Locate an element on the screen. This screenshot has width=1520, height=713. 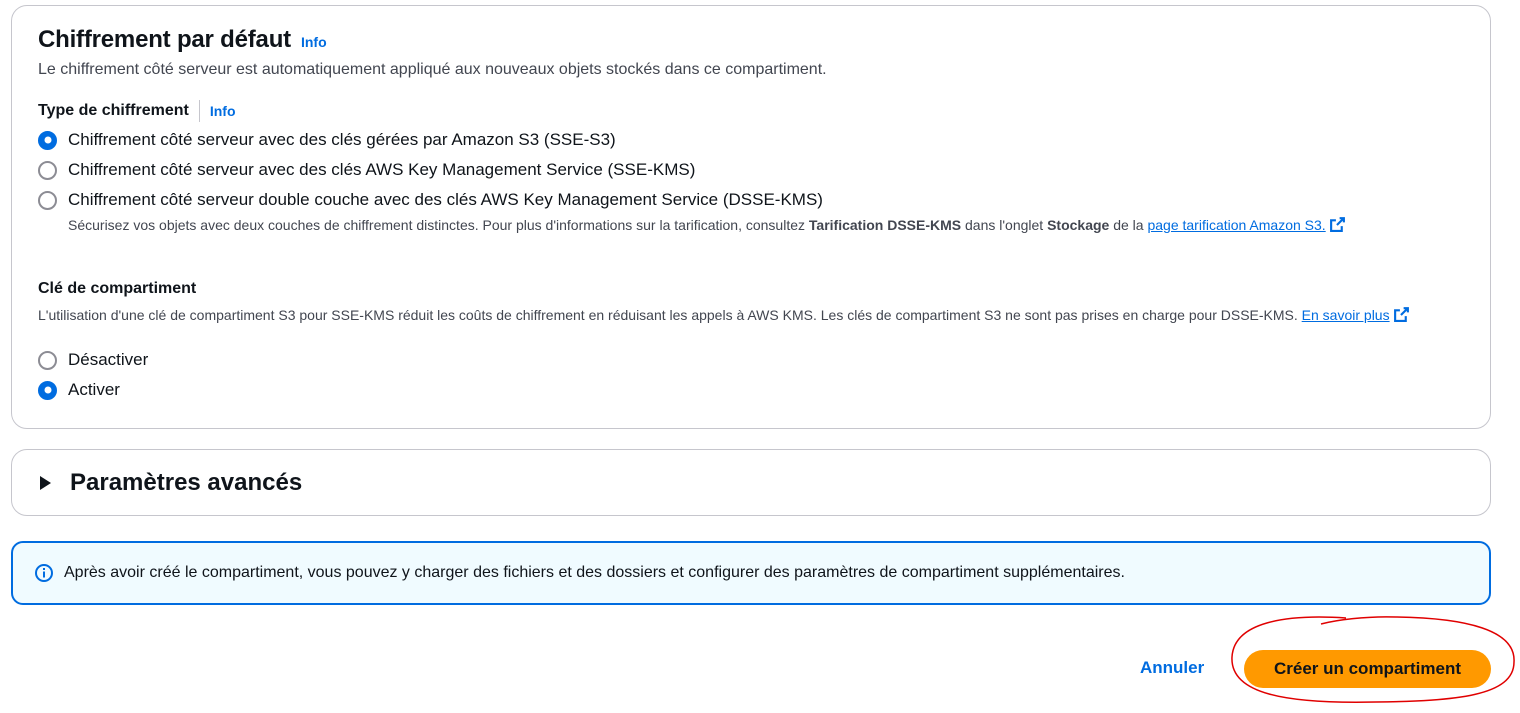
dsse-desc-text-2: dans l'onglet is located at coordinates (1004, 225).